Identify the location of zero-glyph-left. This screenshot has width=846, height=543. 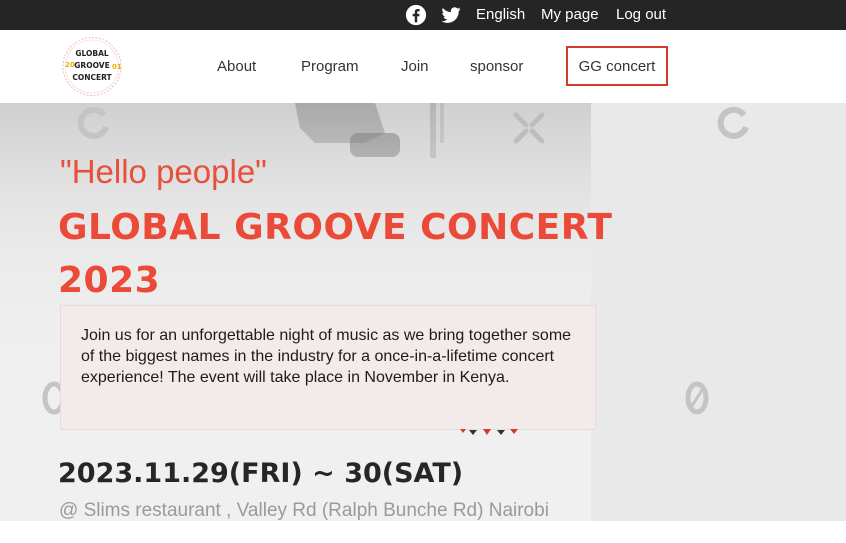
(52, 398).